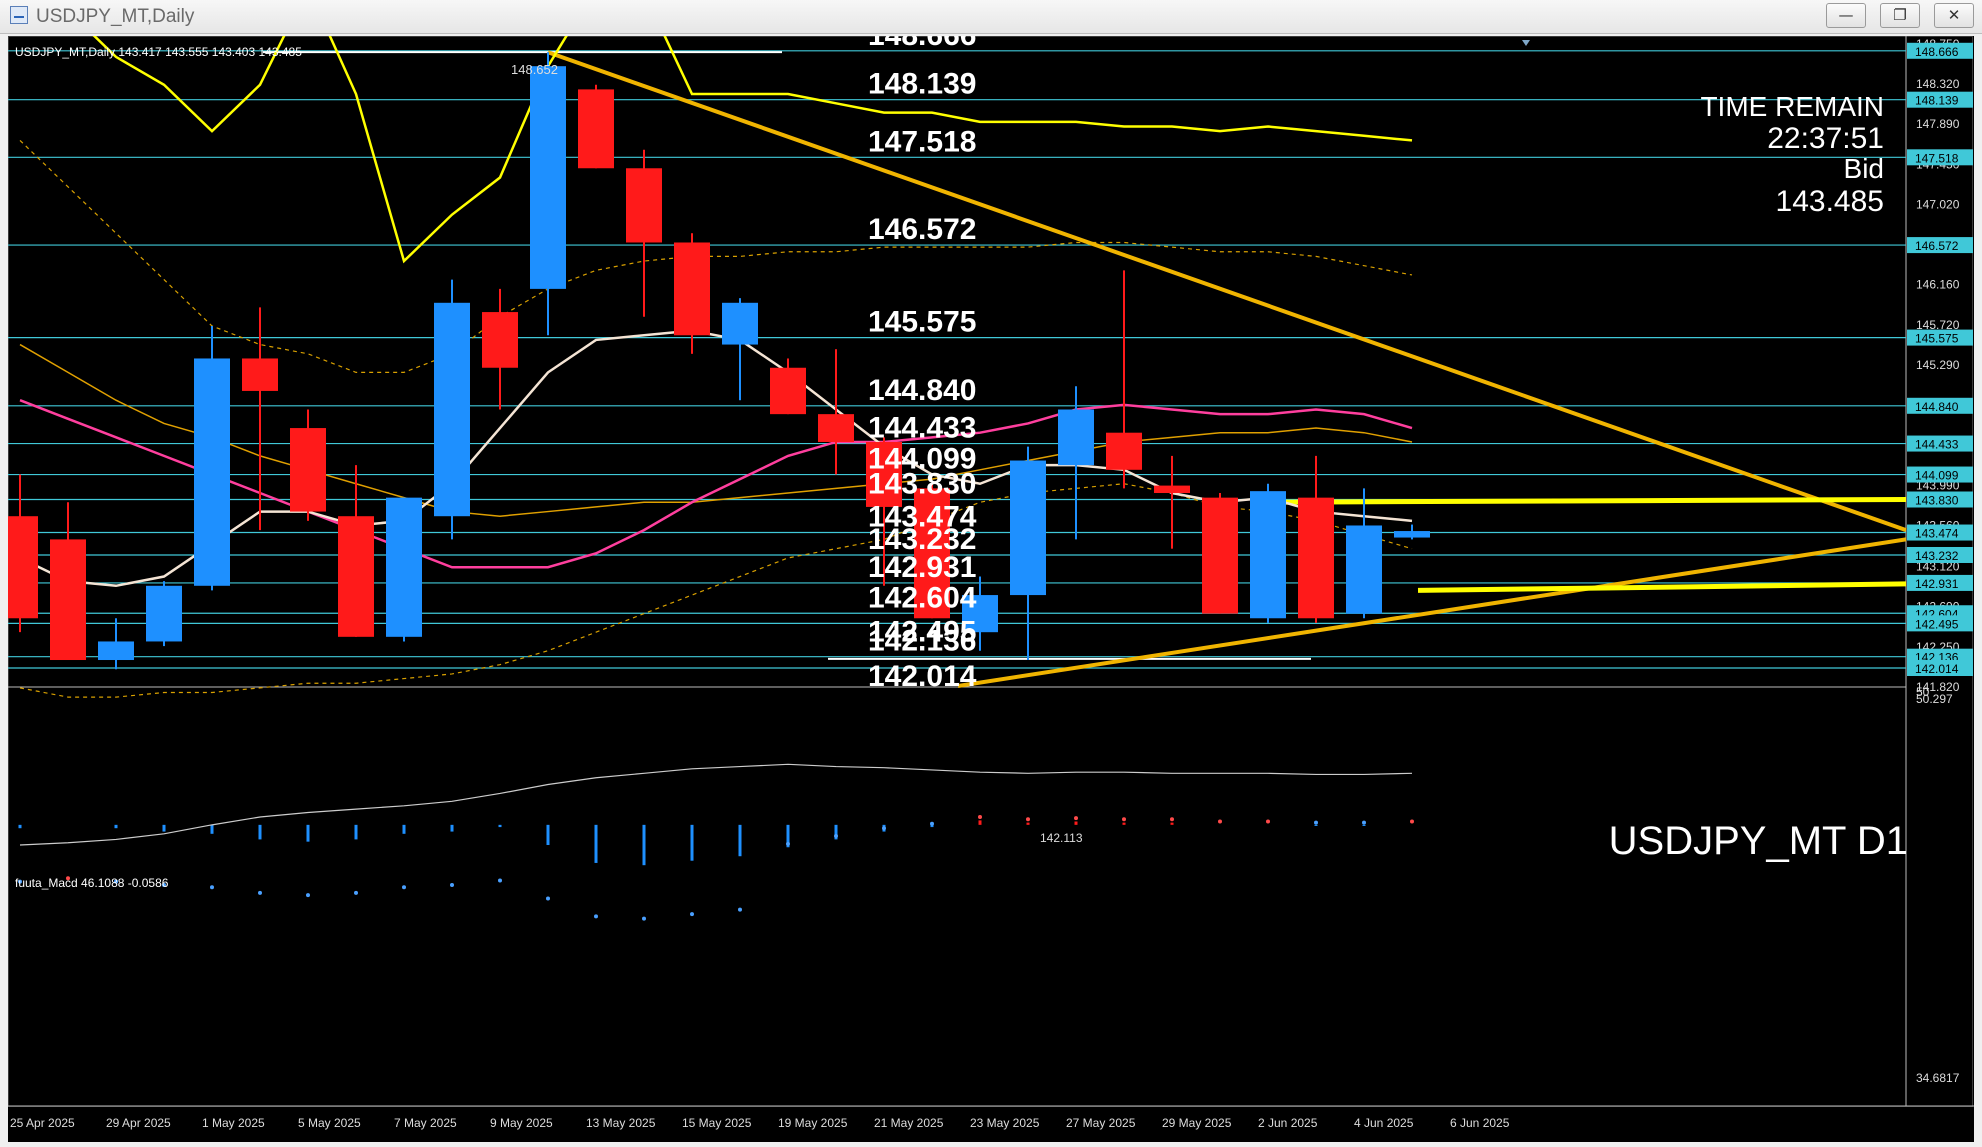 The width and height of the screenshot is (1982, 1147). I want to click on price-axis-label: 145.290, so click(1938, 365).